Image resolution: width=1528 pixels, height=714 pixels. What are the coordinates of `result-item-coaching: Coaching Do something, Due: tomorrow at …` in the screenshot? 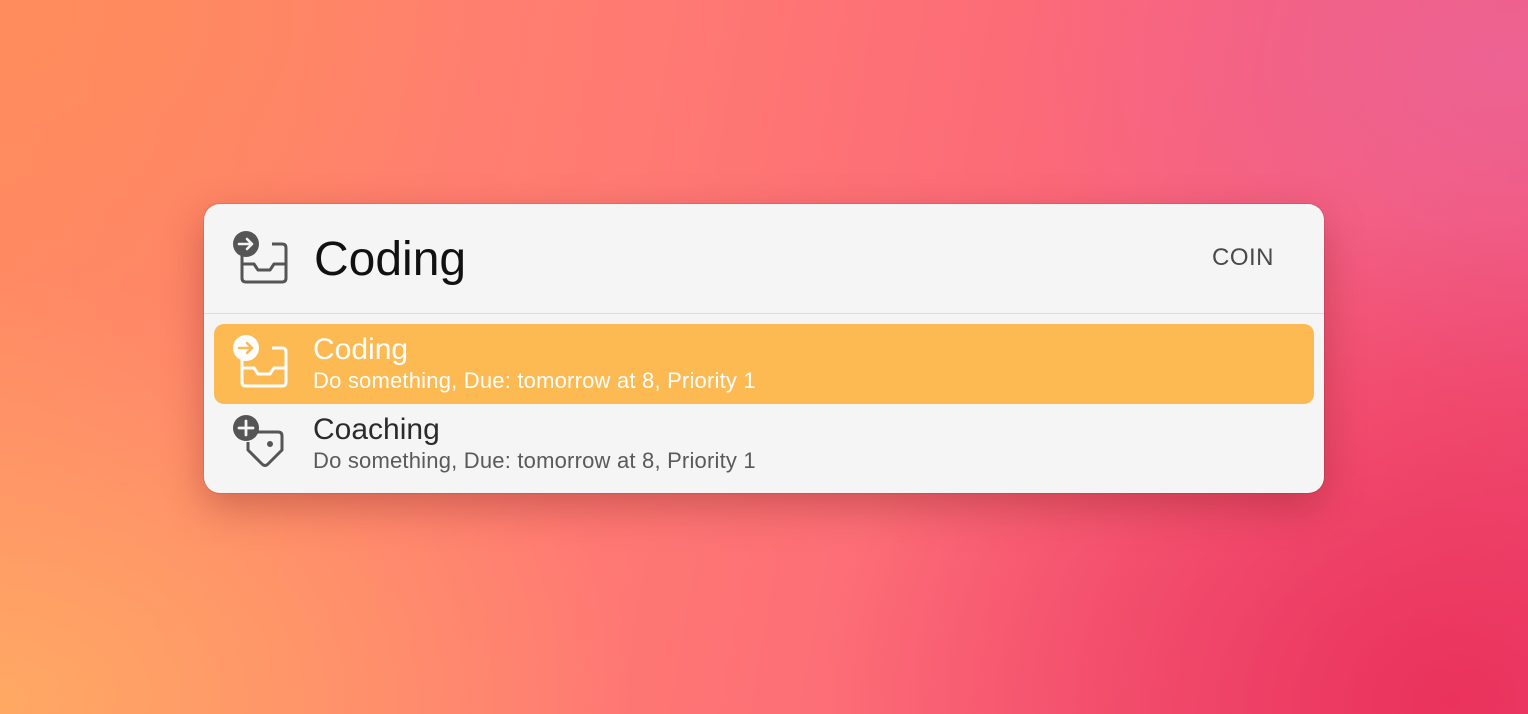 It's located at (764, 444).